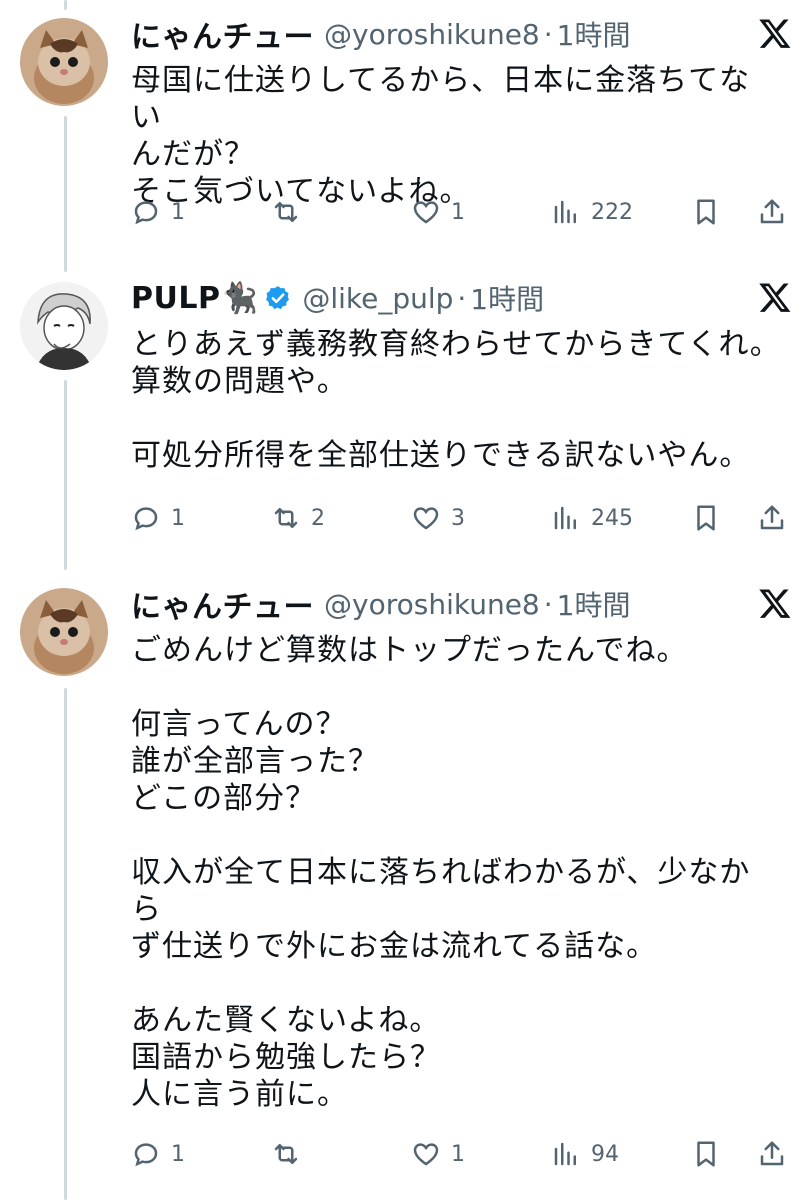 The width and height of the screenshot is (810, 1200). I want to click on retweet-button: 2, so click(298, 518).